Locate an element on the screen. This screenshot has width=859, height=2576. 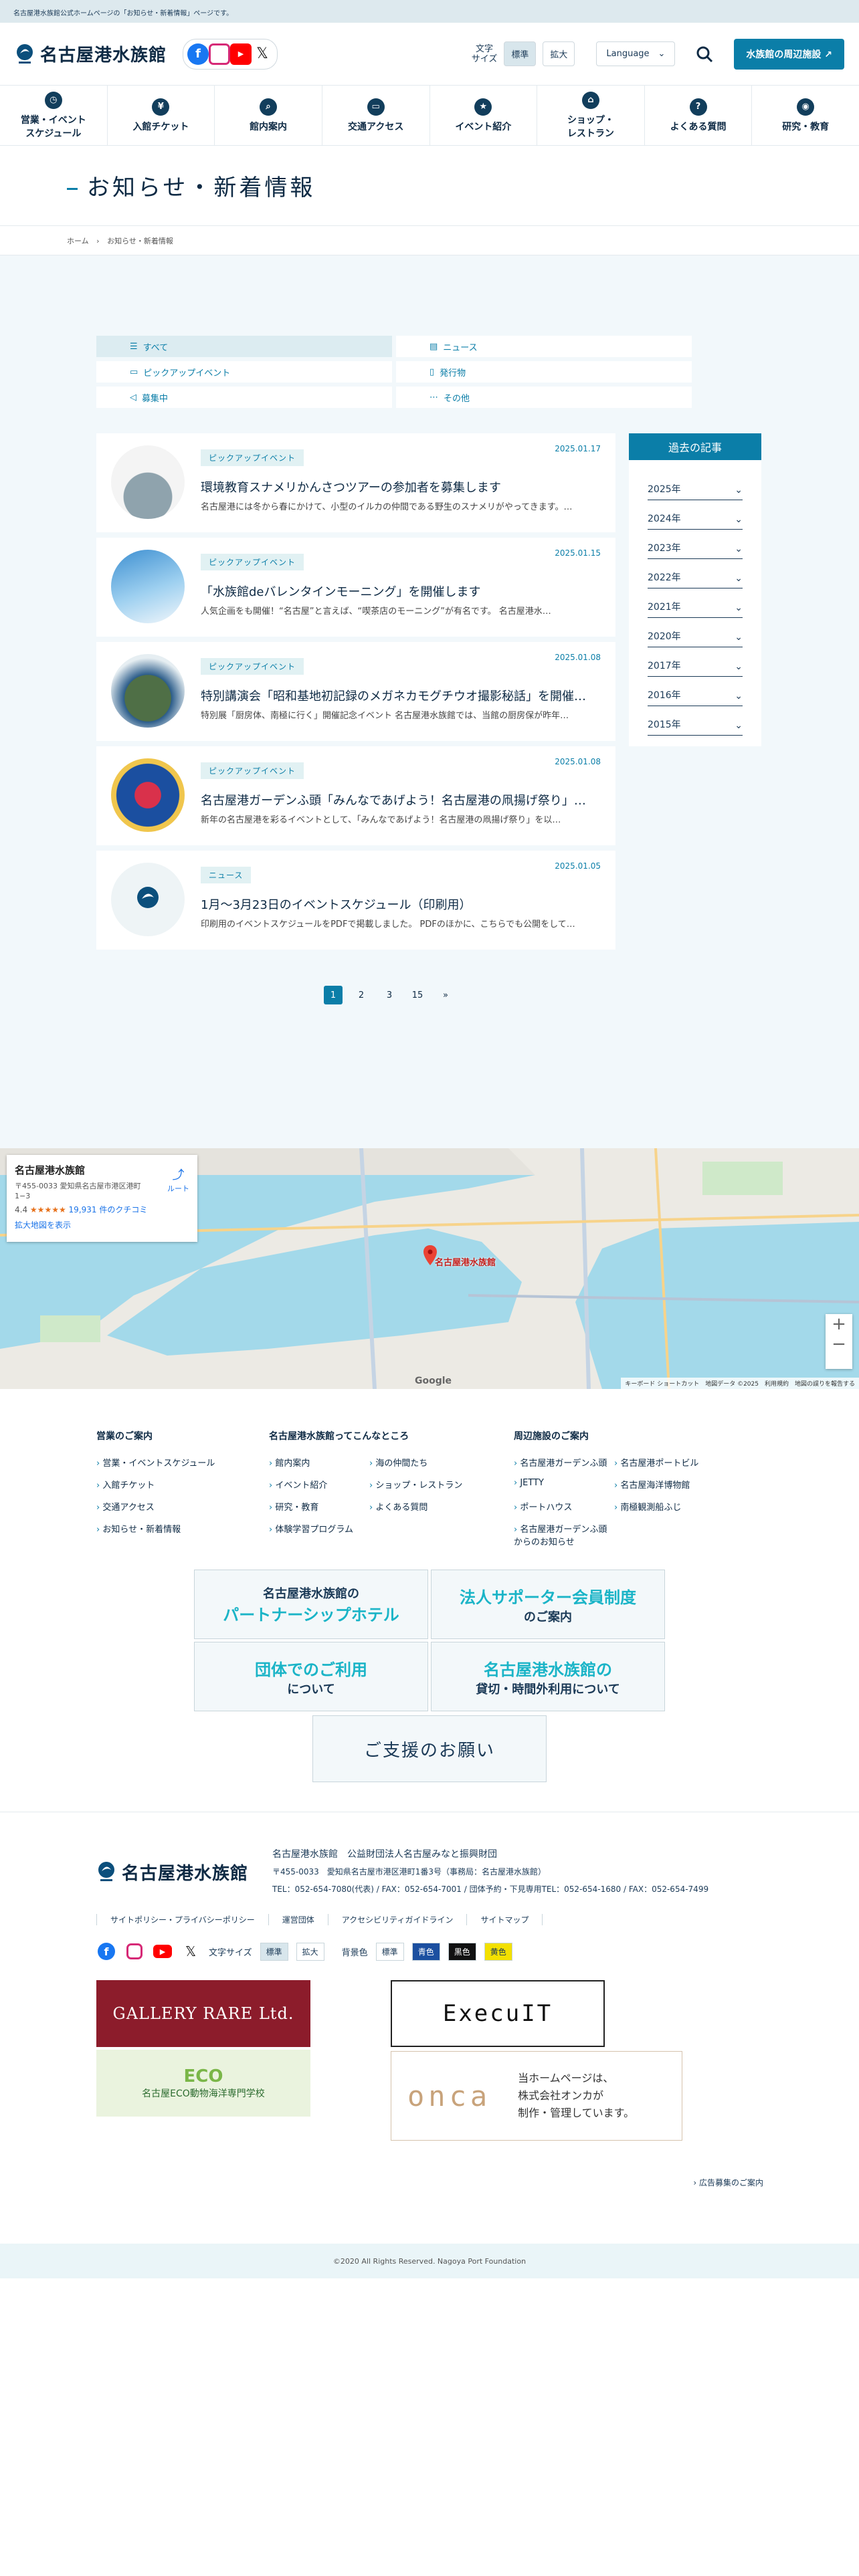
footer-nav-link: ショップ・レストラン is located at coordinates (420, 1484).